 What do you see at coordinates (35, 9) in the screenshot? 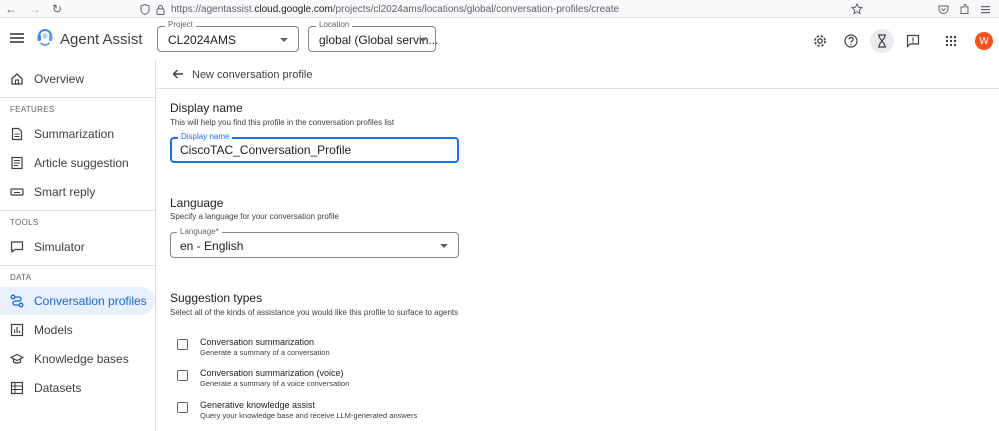
I see `forward-nav-icon: →` at bounding box center [35, 9].